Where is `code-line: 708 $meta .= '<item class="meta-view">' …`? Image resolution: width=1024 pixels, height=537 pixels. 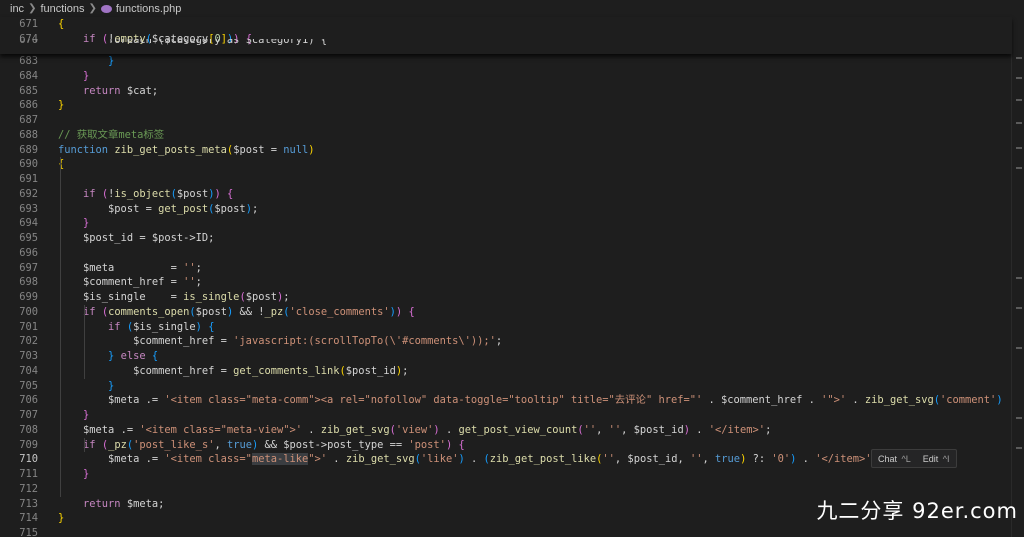 code-line: 708 $meta .= '<item class="meta-view">' … is located at coordinates (506, 430).